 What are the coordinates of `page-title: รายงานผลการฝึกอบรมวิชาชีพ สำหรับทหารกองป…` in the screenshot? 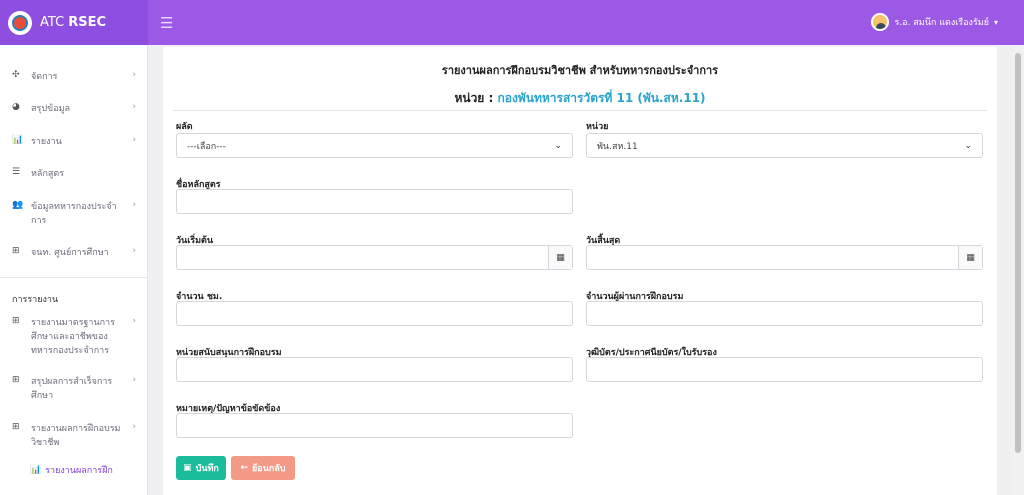 It's located at (580, 70).